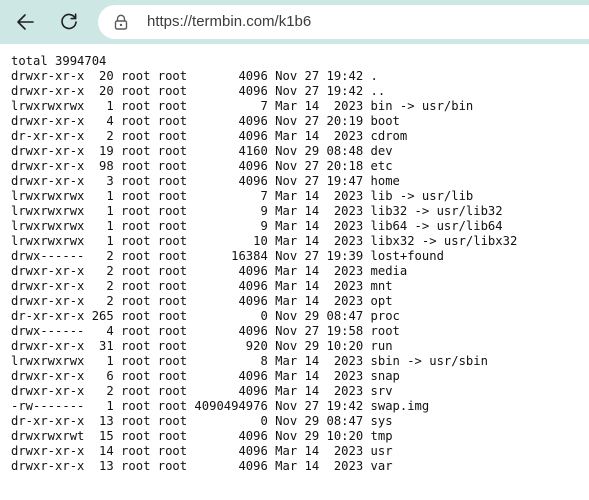 The height and width of the screenshot is (500, 589). Describe the element at coordinates (59, 61) in the screenshot. I see `listing-total: total 3994704` at that location.